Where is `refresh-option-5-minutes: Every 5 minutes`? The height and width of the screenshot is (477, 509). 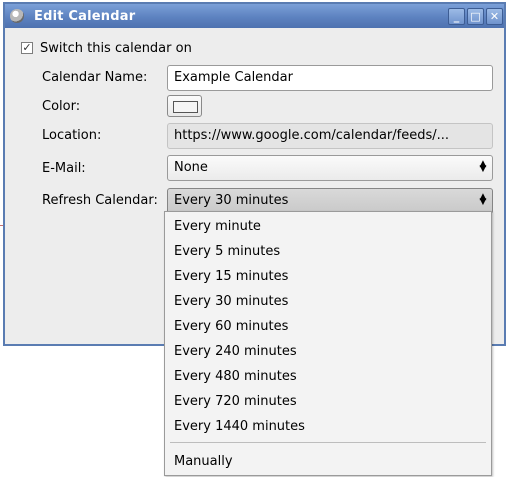 refresh-option-5-minutes: Every 5 minutes is located at coordinates (227, 251).